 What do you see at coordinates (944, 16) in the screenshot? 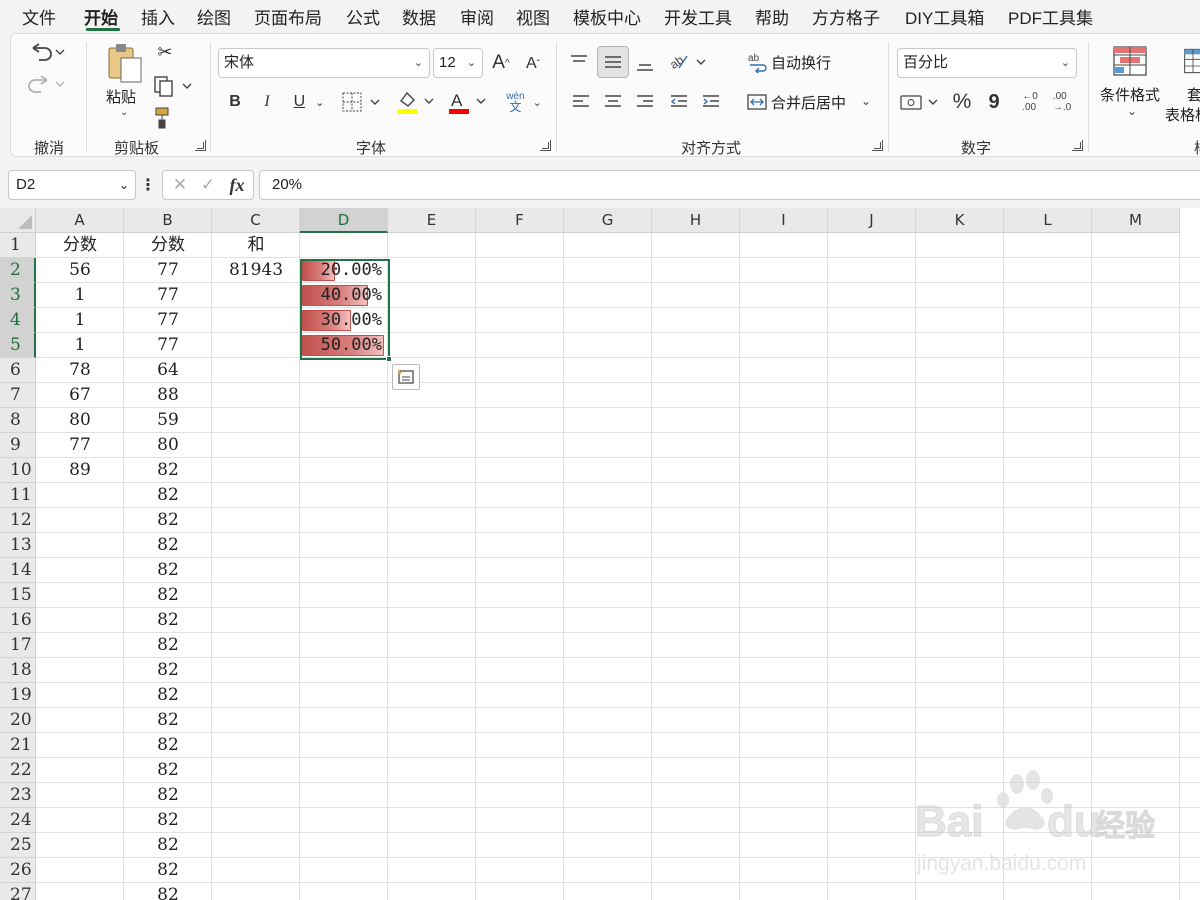
I see `menu-tab-13: DIY工具箱` at bounding box center [944, 16].